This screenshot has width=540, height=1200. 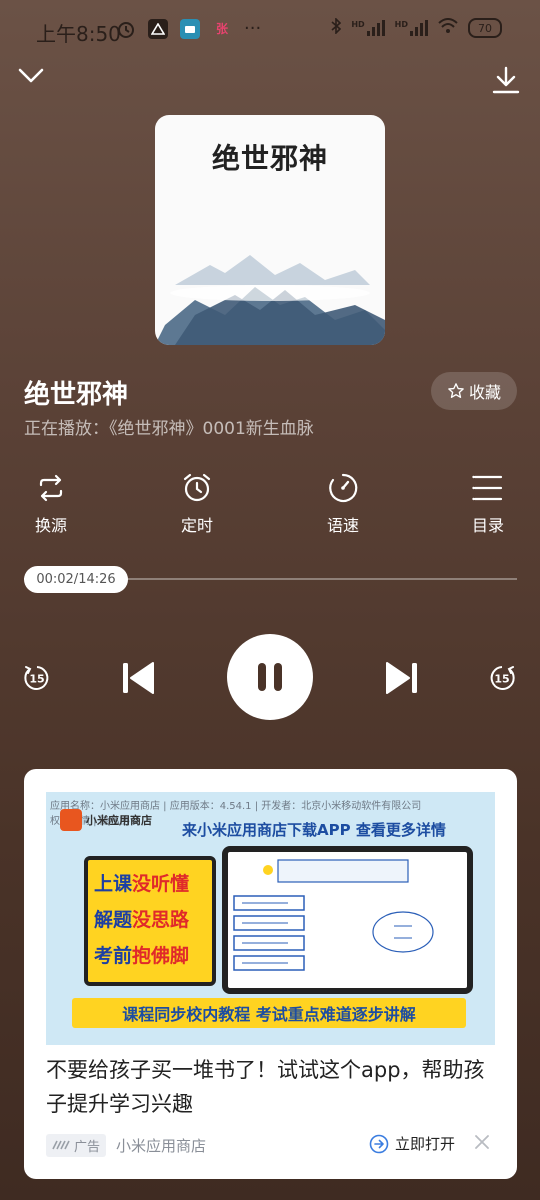 I want to click on status-bar: 上午8:50 张 ··· HD HD 70, so click(x=270, y=30).